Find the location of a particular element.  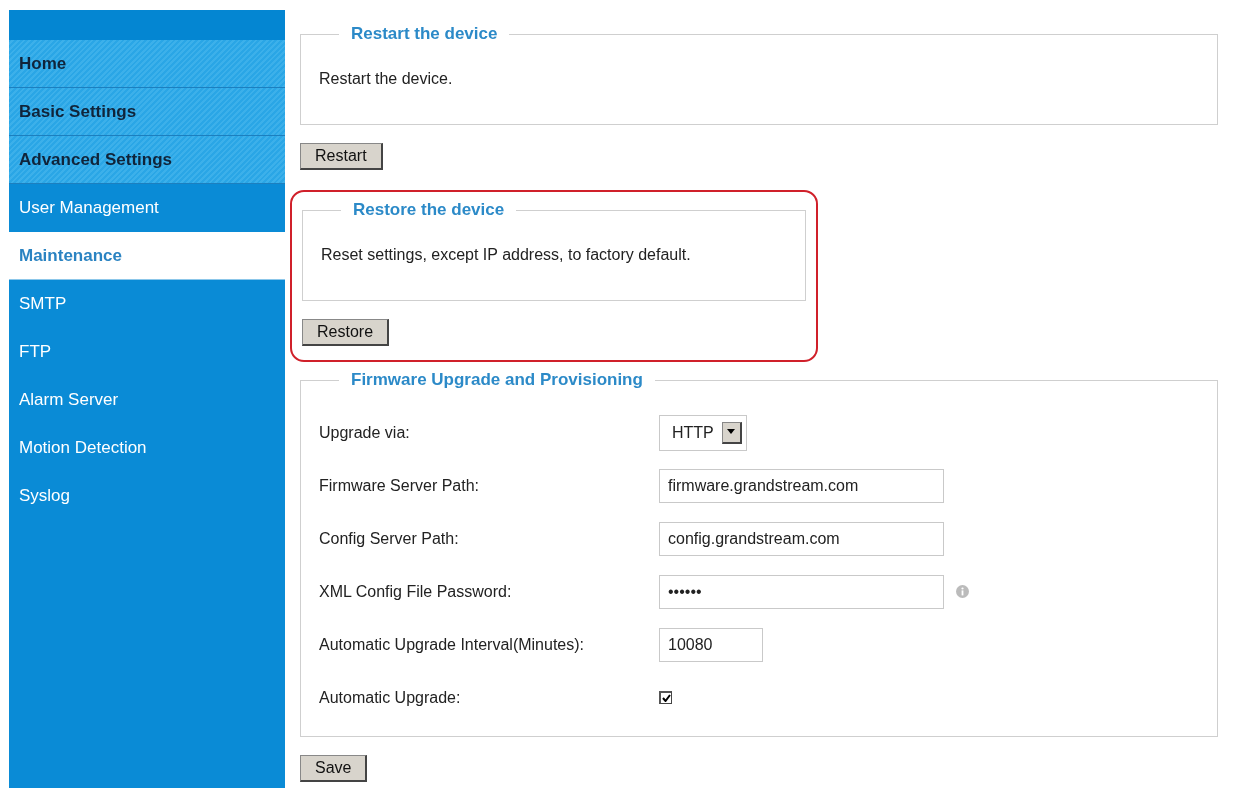

input-field: 10080 is located at coordinates (711, 644).